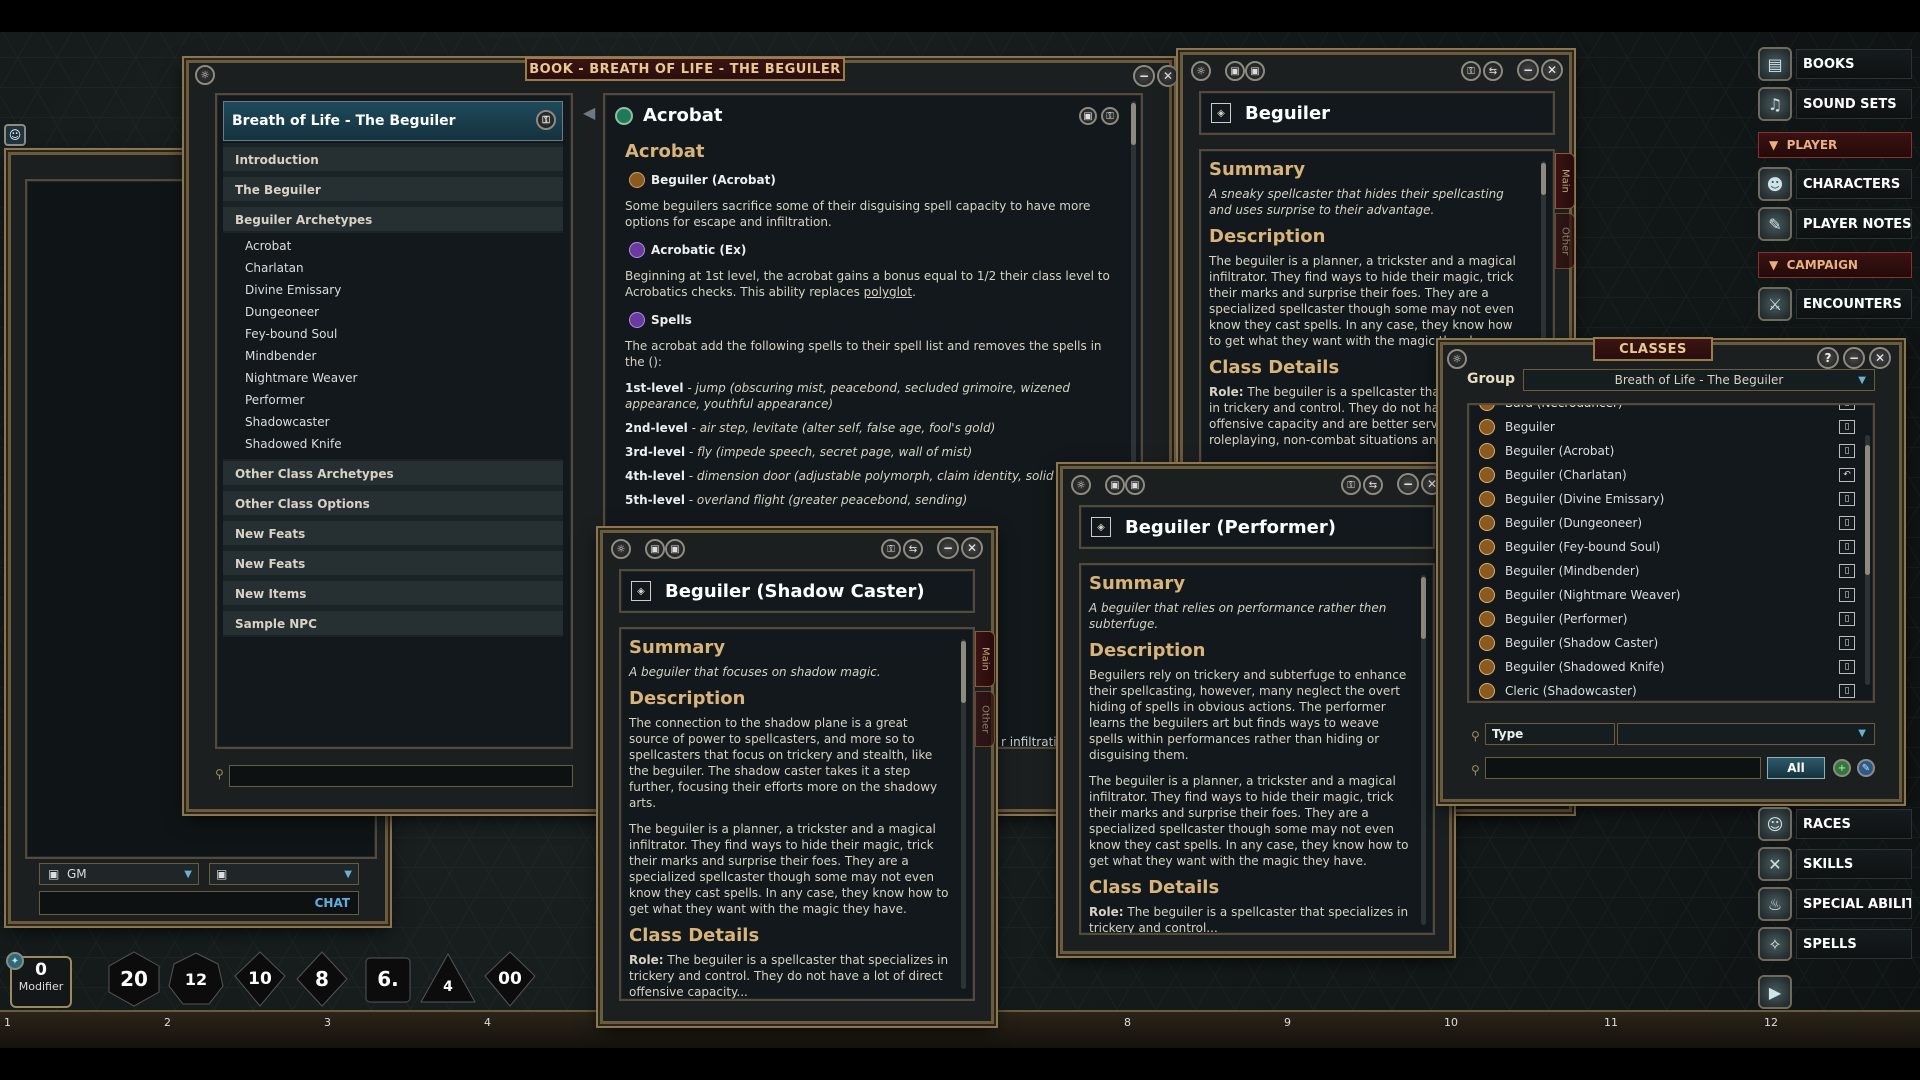 This screenshot has width=1920, height=1080. I want to click on group-select: Breath of Life - The Beguiler ▼, so click(1699, 380).